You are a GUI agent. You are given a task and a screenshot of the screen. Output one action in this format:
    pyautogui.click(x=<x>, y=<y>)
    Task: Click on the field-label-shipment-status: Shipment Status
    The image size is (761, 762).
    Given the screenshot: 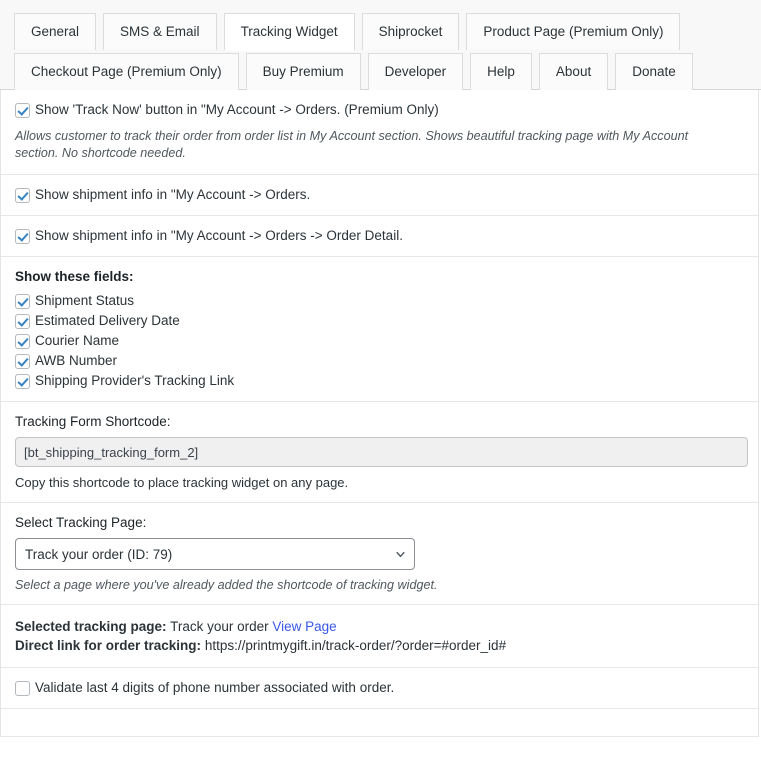 What is the action you would take?
    pyautogui.click(x=85, y=300)
    